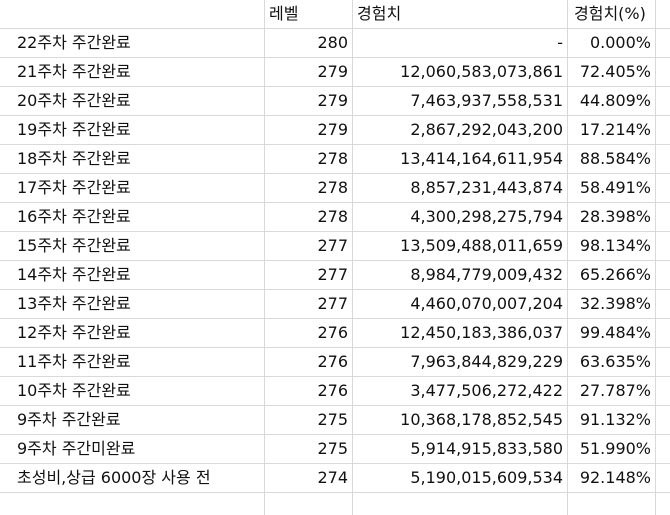 The width and height of the screenshot is (670, 515). I want to click on table-row: 10주차 주간완료 276 3,477,506,272,422 27.787%, so click(335, 391).